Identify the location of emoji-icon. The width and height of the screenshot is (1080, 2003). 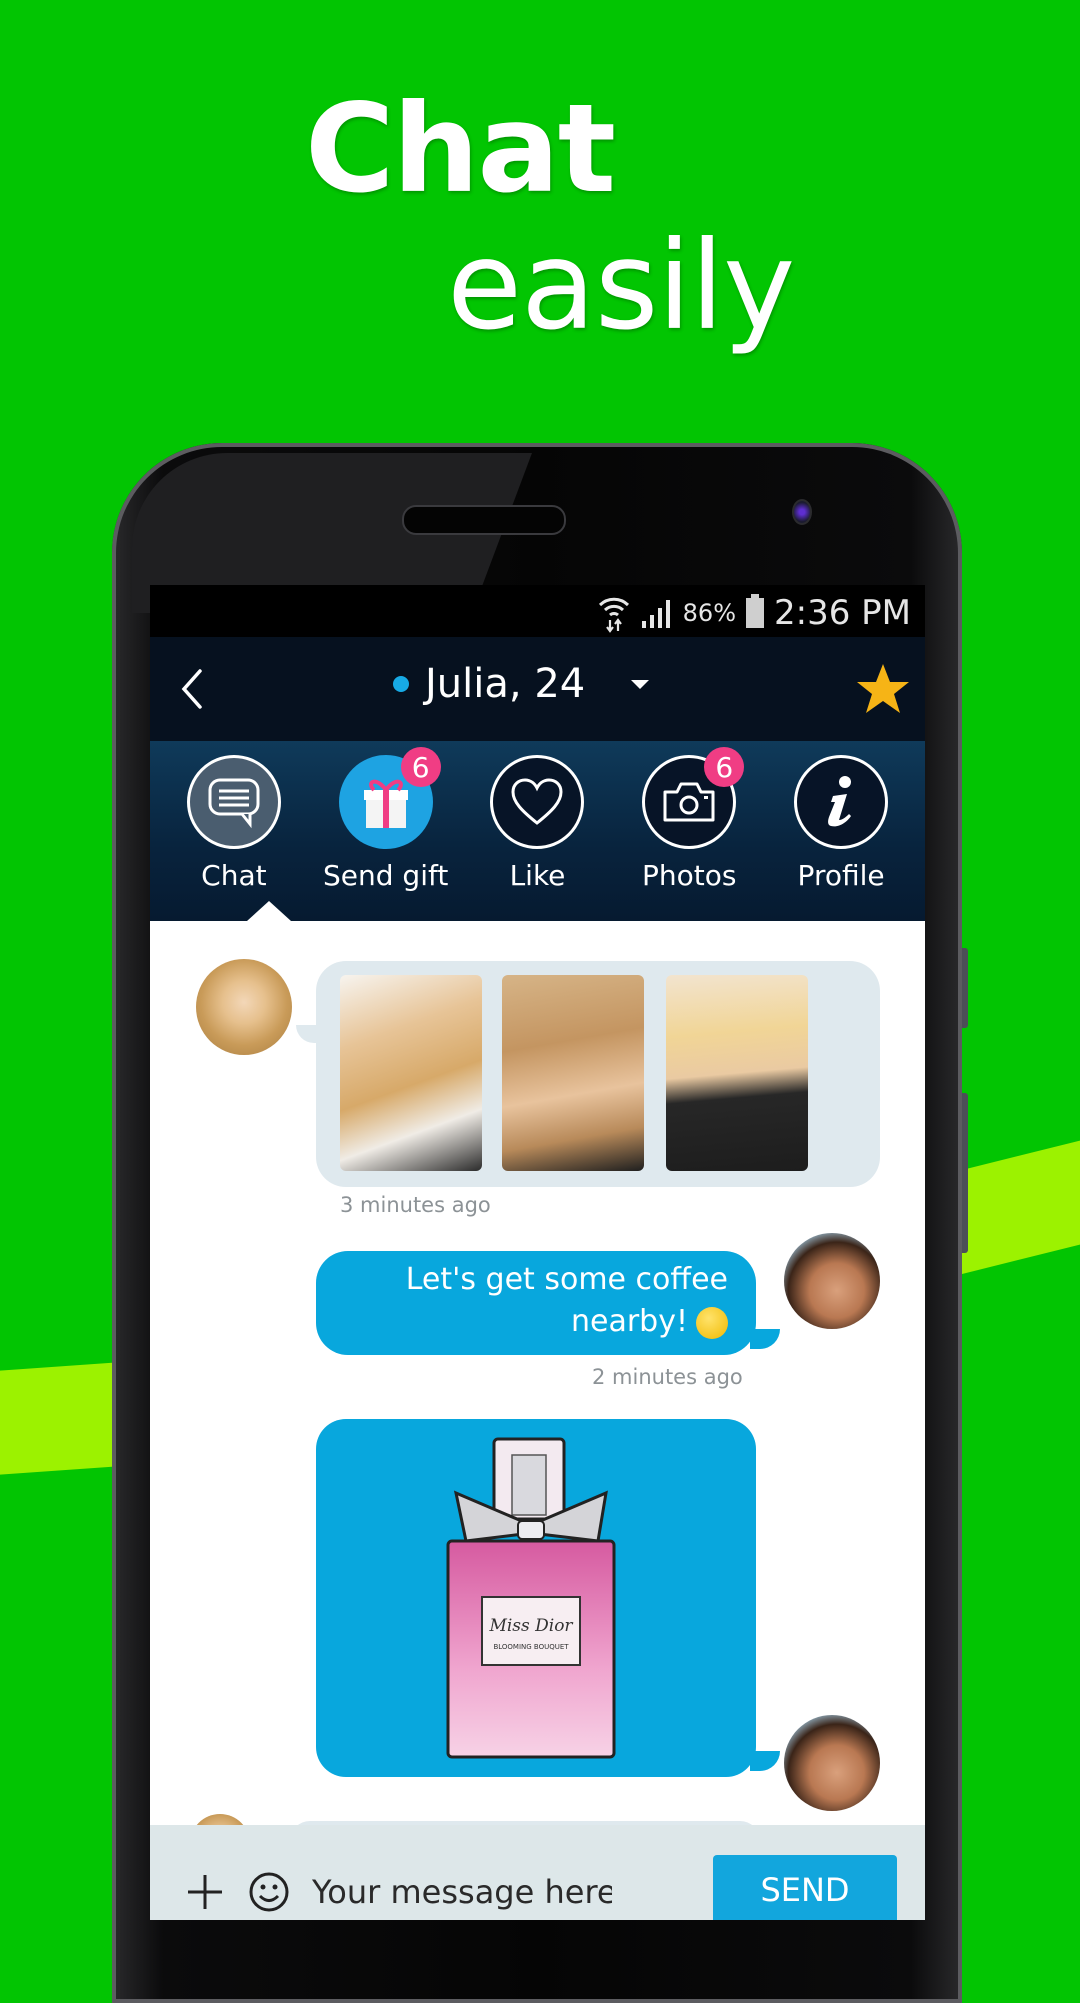
(269, 1892).